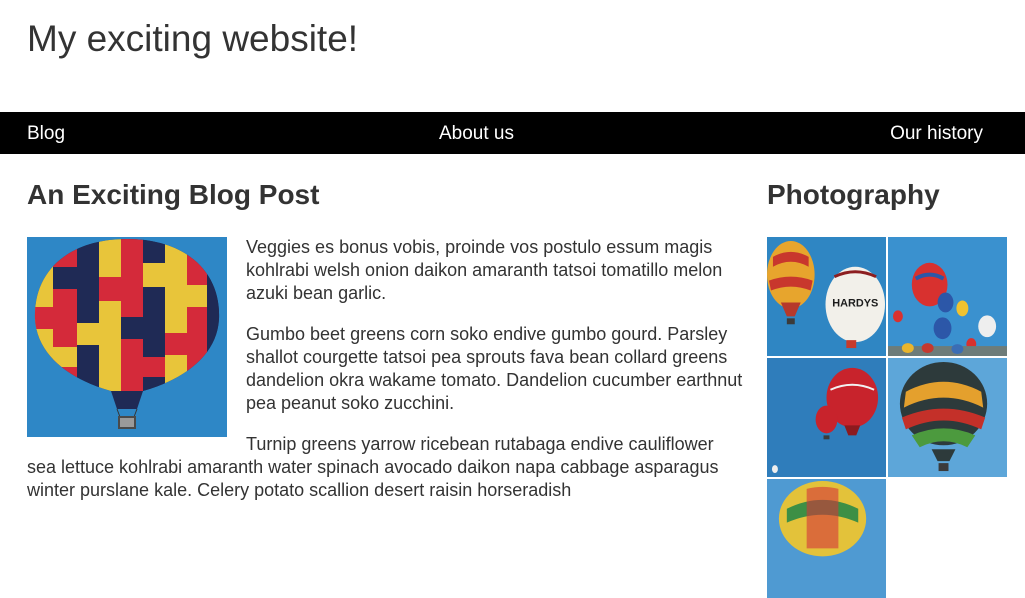  What do you see at coordinates (173, 194) in the screenshot?
I see `post-title: An Exciting Blog Post` at bounding box center [173, 194].